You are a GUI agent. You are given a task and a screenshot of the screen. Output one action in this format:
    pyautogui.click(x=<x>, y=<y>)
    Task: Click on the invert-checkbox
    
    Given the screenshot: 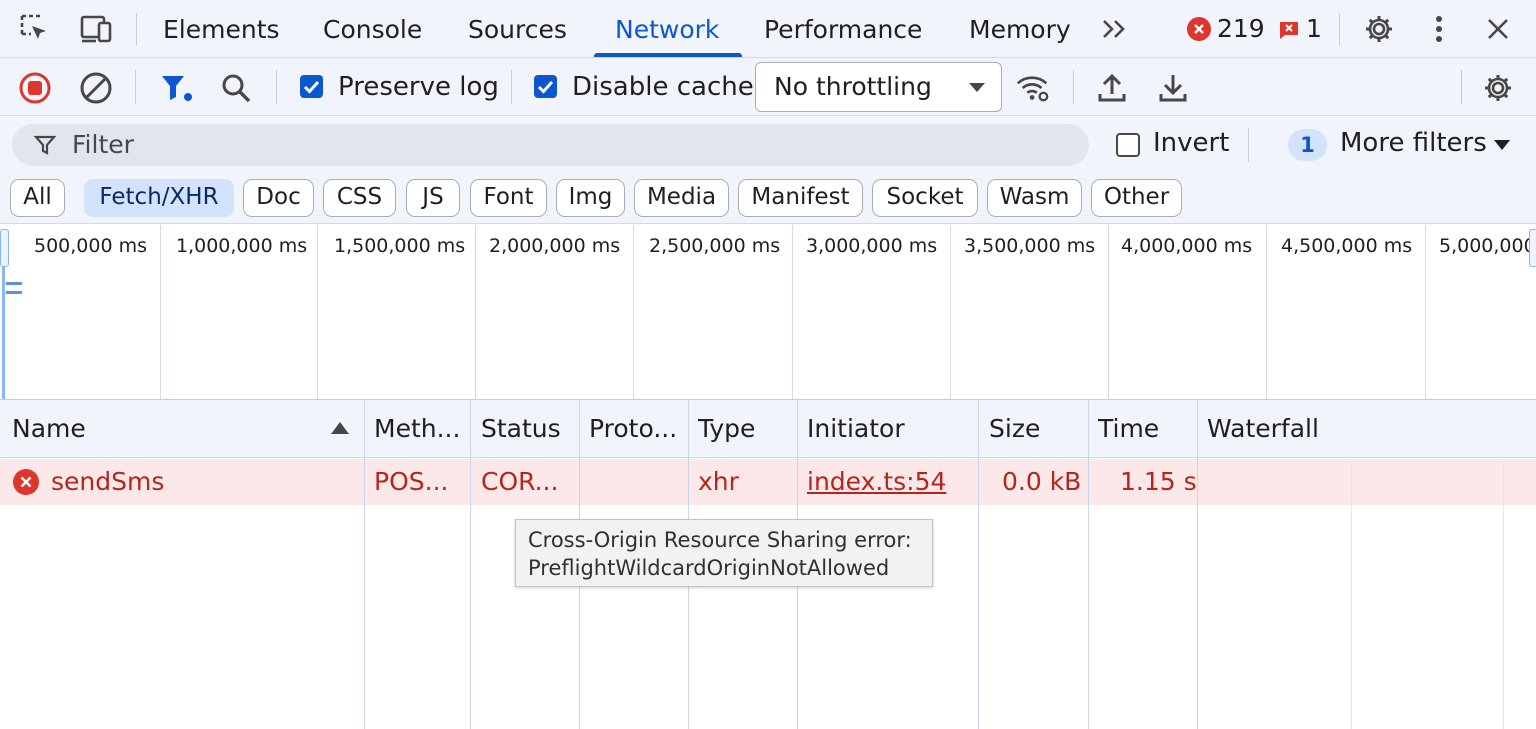 What is the action you would take?
    pyautogui.click(x=1128, y=145)
    